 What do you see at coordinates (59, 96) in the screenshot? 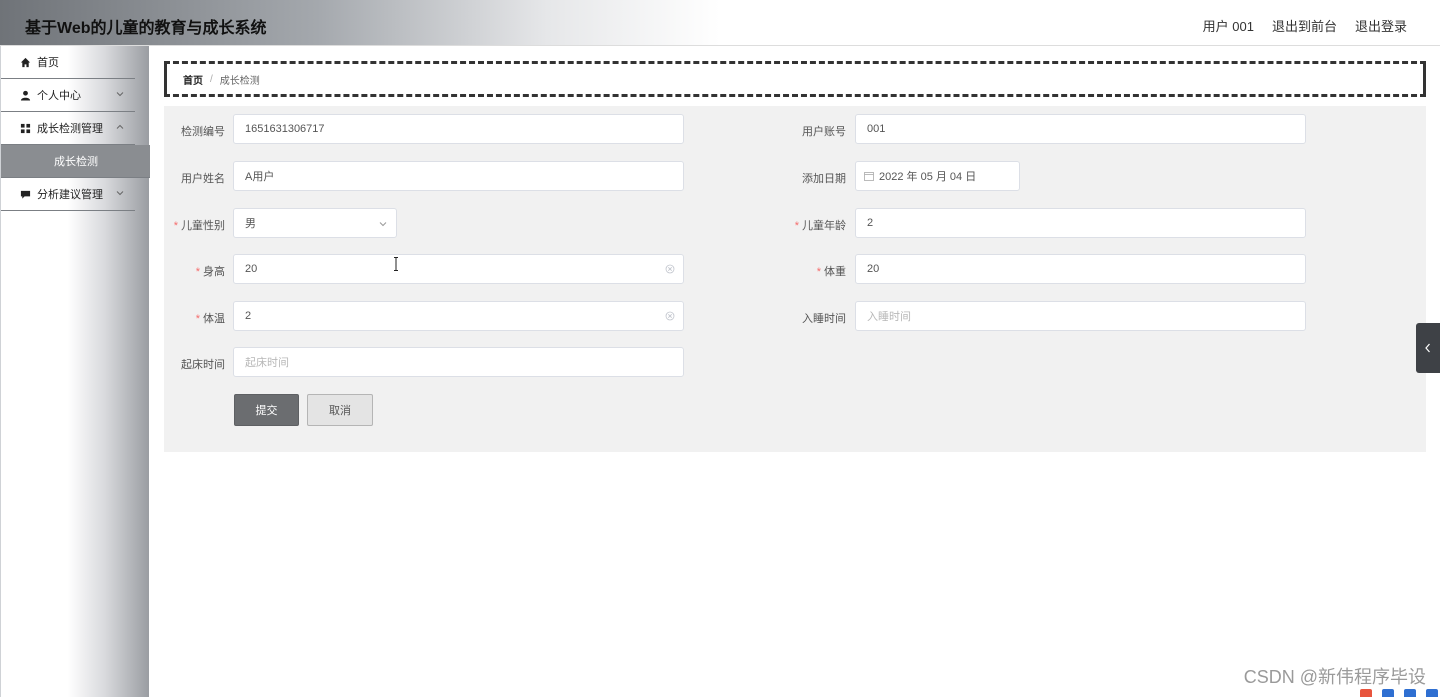
I see `sidebar-item-label: 个人中心` at bounding box center [59, 96].